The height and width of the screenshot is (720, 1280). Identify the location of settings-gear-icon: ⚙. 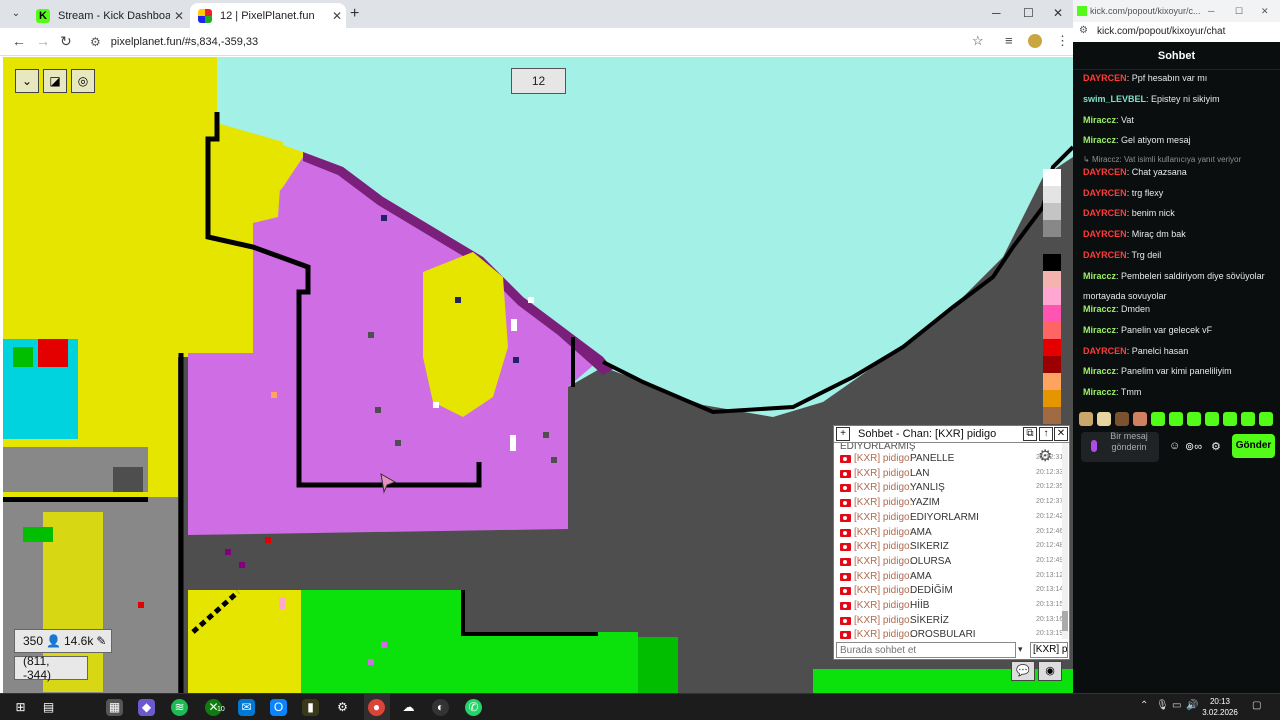
(342, 707).